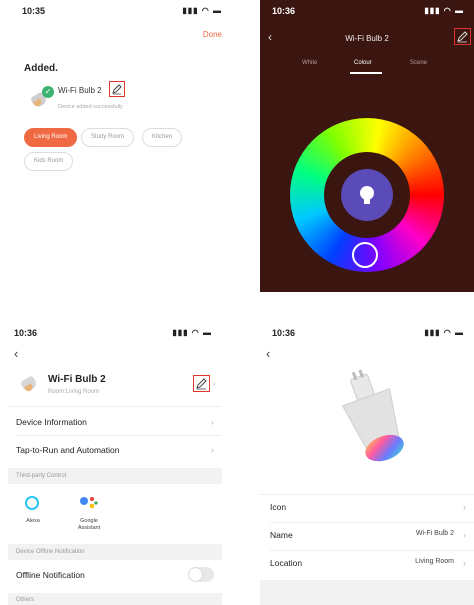 This screenshot has height=605, width=474. I want to click on status-bar: 10:35 ▮▮▮ ◠ ▬, so click(121, 10).